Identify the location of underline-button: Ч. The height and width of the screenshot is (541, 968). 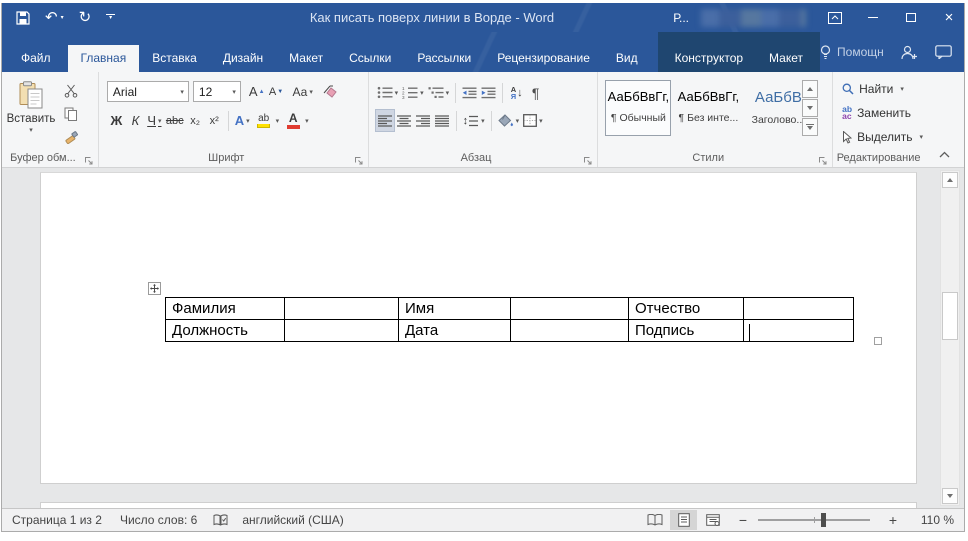
(154, 120).